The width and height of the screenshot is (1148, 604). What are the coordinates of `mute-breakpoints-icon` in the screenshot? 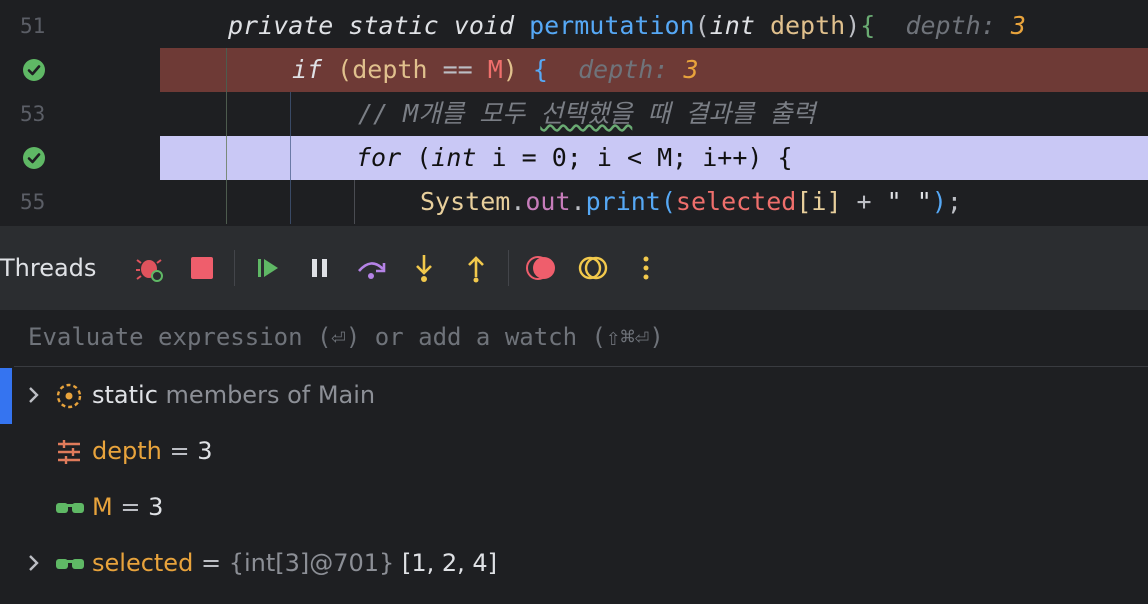 It's located at (594, 268).